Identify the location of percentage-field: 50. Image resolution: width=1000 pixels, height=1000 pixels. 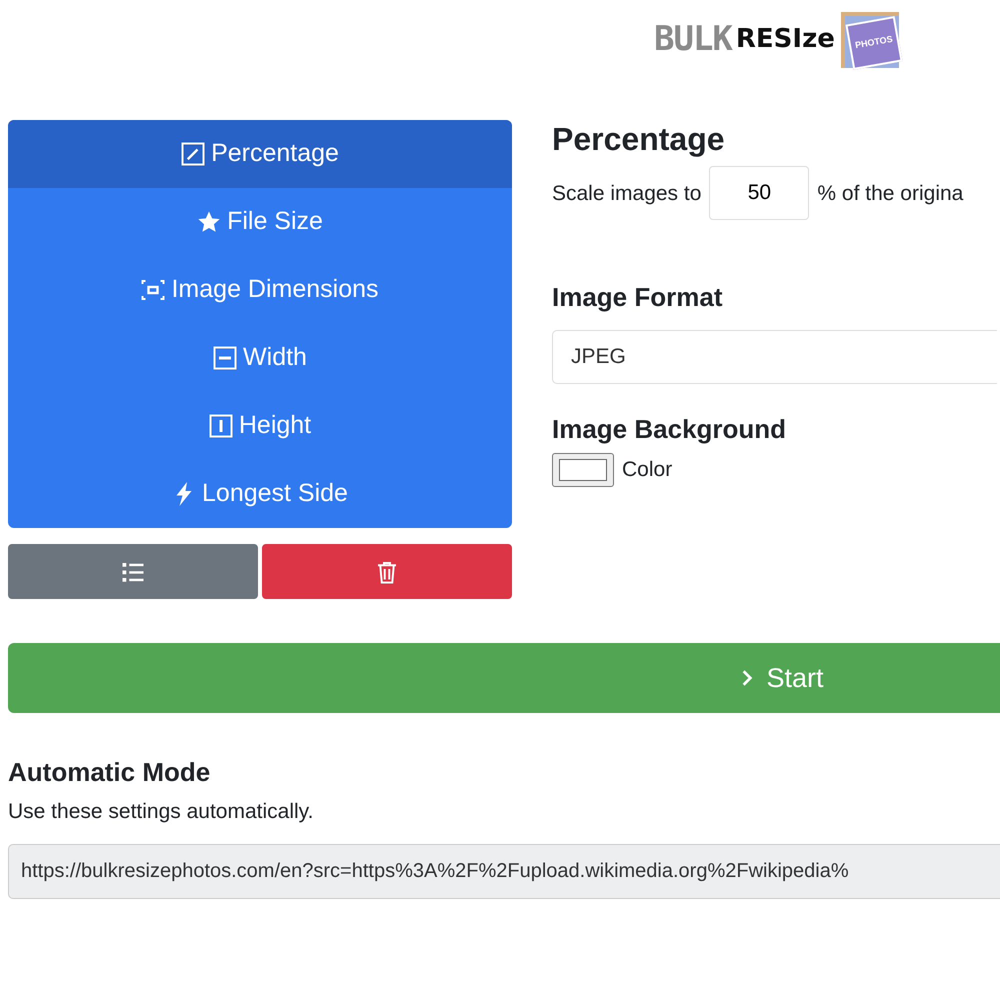
(759, 193).